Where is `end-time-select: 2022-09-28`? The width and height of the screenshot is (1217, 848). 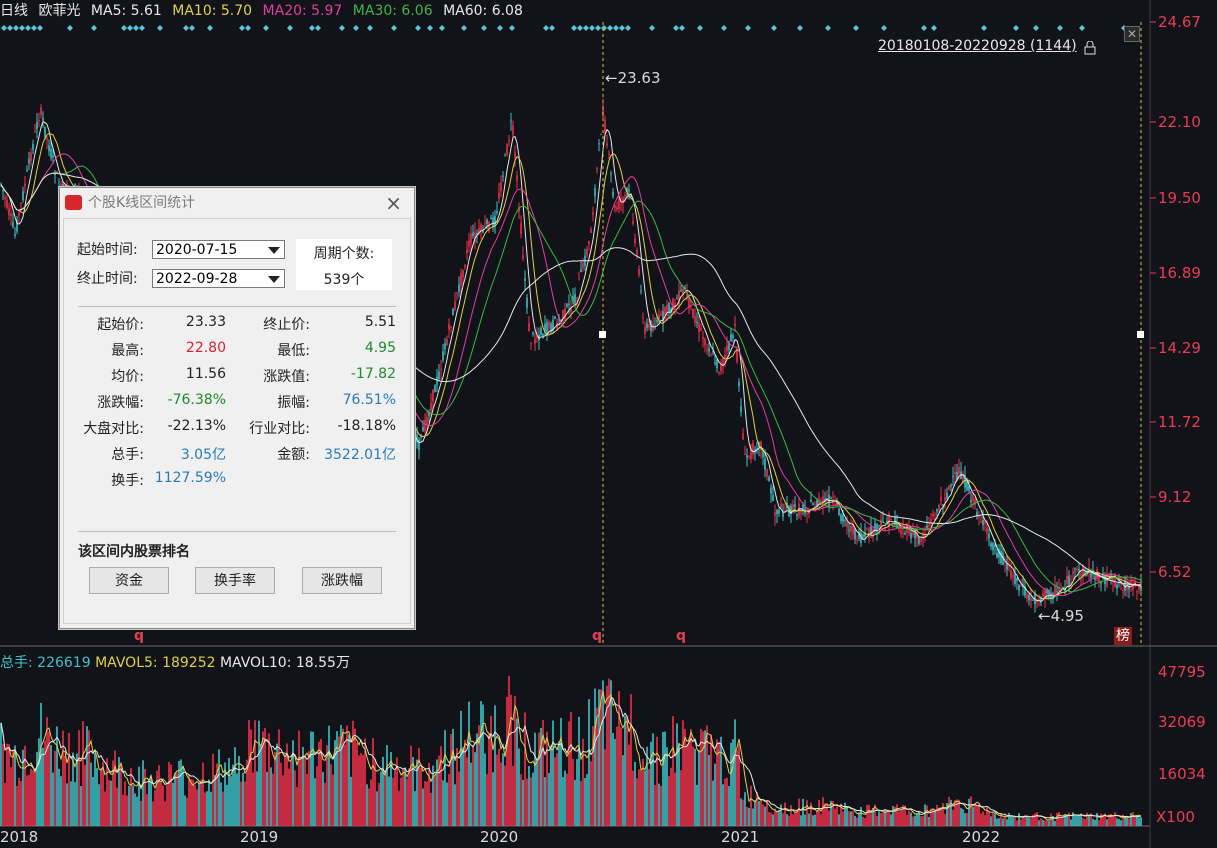
end-time-select: 2022-09-28 is located at coordinates (218, 278).